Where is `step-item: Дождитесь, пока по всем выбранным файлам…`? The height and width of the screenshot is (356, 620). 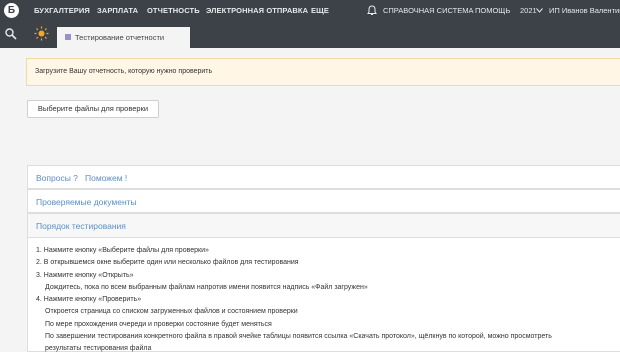
step-item: Дождитесь, пока по всем выбранным файлам… is located at coordinates (206, 287).